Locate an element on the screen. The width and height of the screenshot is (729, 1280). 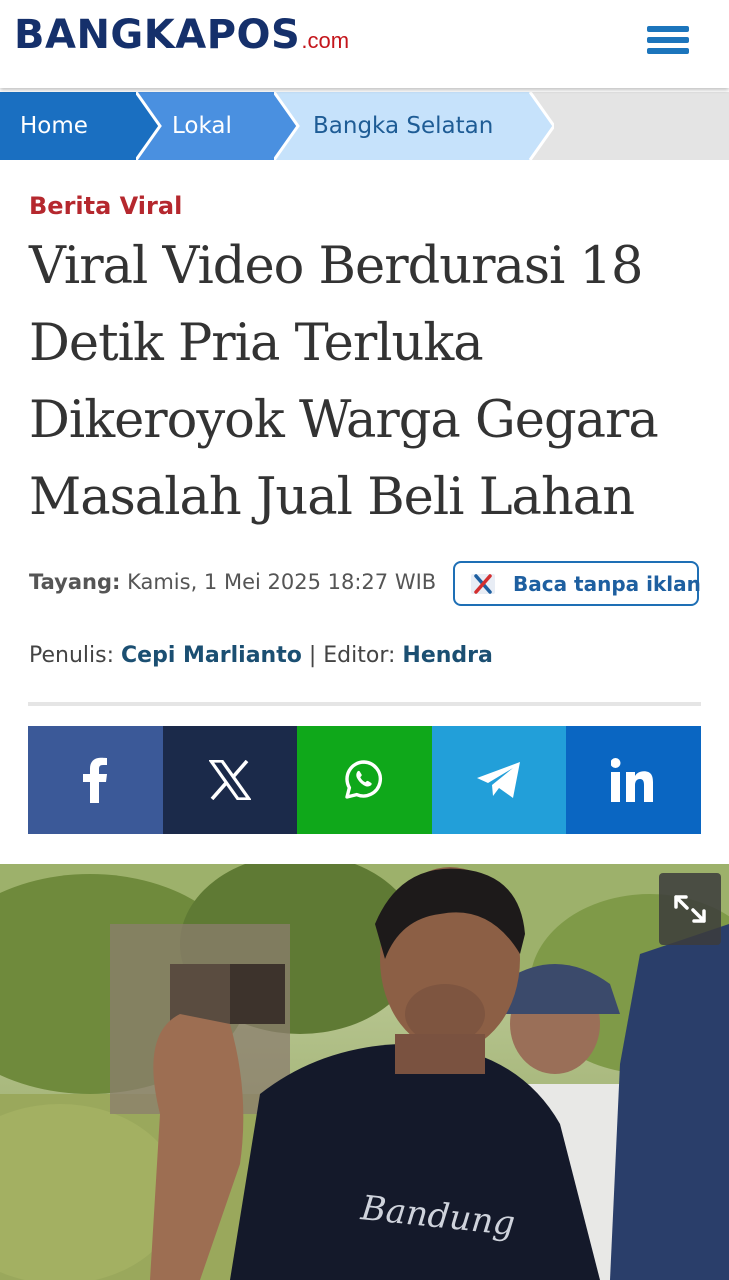
whatsapp-icon is located at coordinates (364, 779).